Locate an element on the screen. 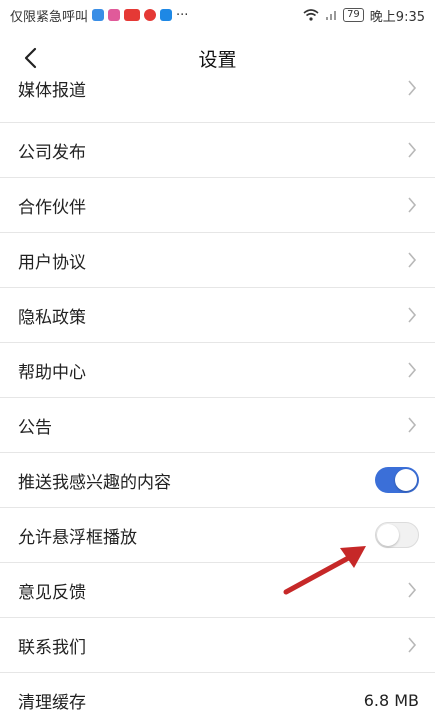 Image resolution: width=435 pixels, height=720 pixels. settings-item-help-center: 帮助中心 is located at coordinates (217, 370).